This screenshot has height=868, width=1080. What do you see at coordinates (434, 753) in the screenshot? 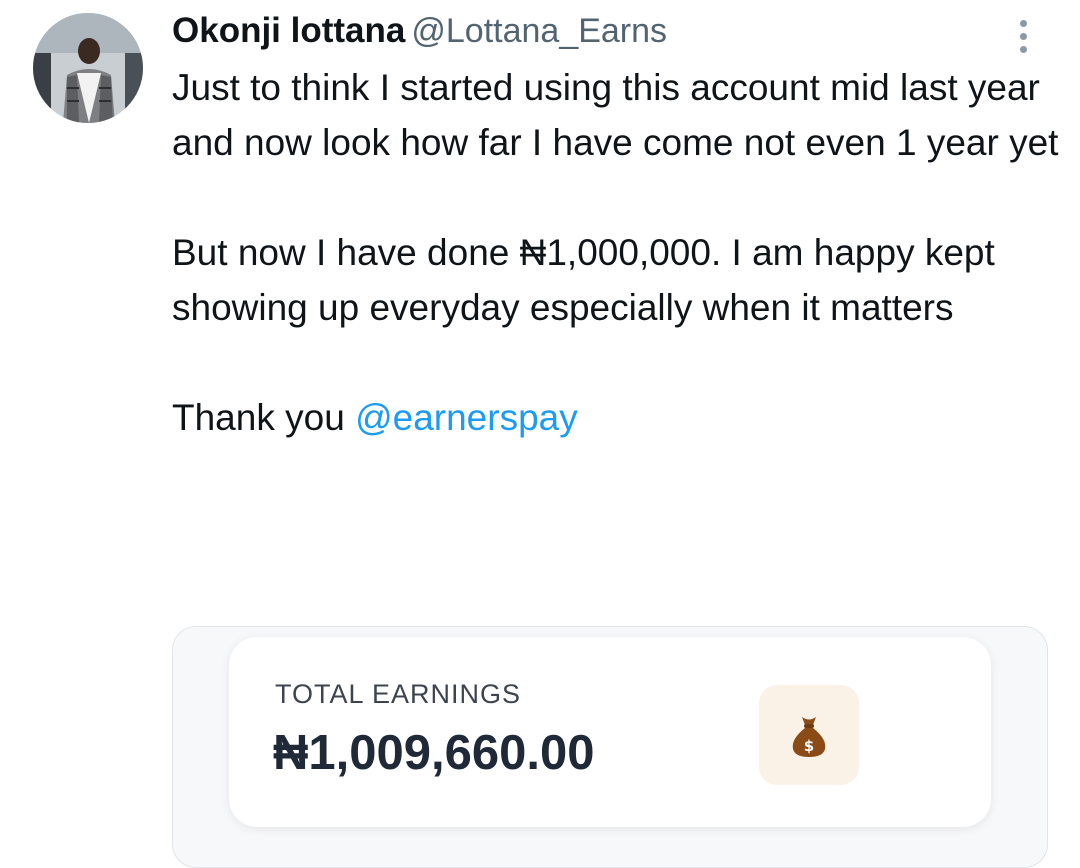
I see `earnings-amount: ₦1,009,660.00` at bounding box center [434, 753].